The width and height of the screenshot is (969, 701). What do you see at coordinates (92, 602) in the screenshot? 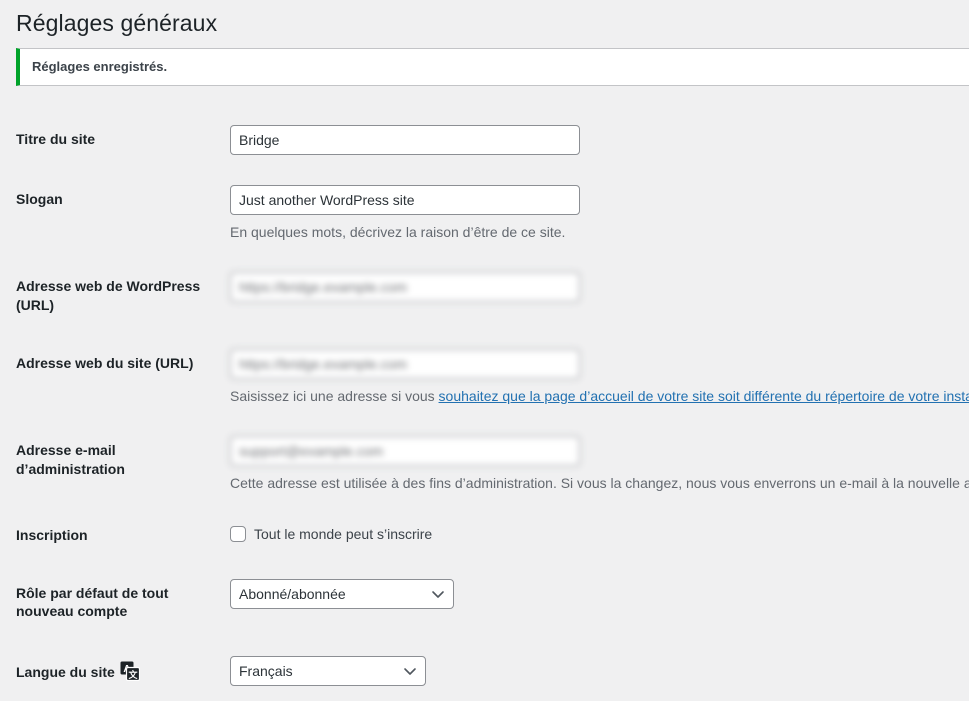
I see `label-default-role: Rôle par défaut de tout nouveau compte` at bounding box center [92, 602].